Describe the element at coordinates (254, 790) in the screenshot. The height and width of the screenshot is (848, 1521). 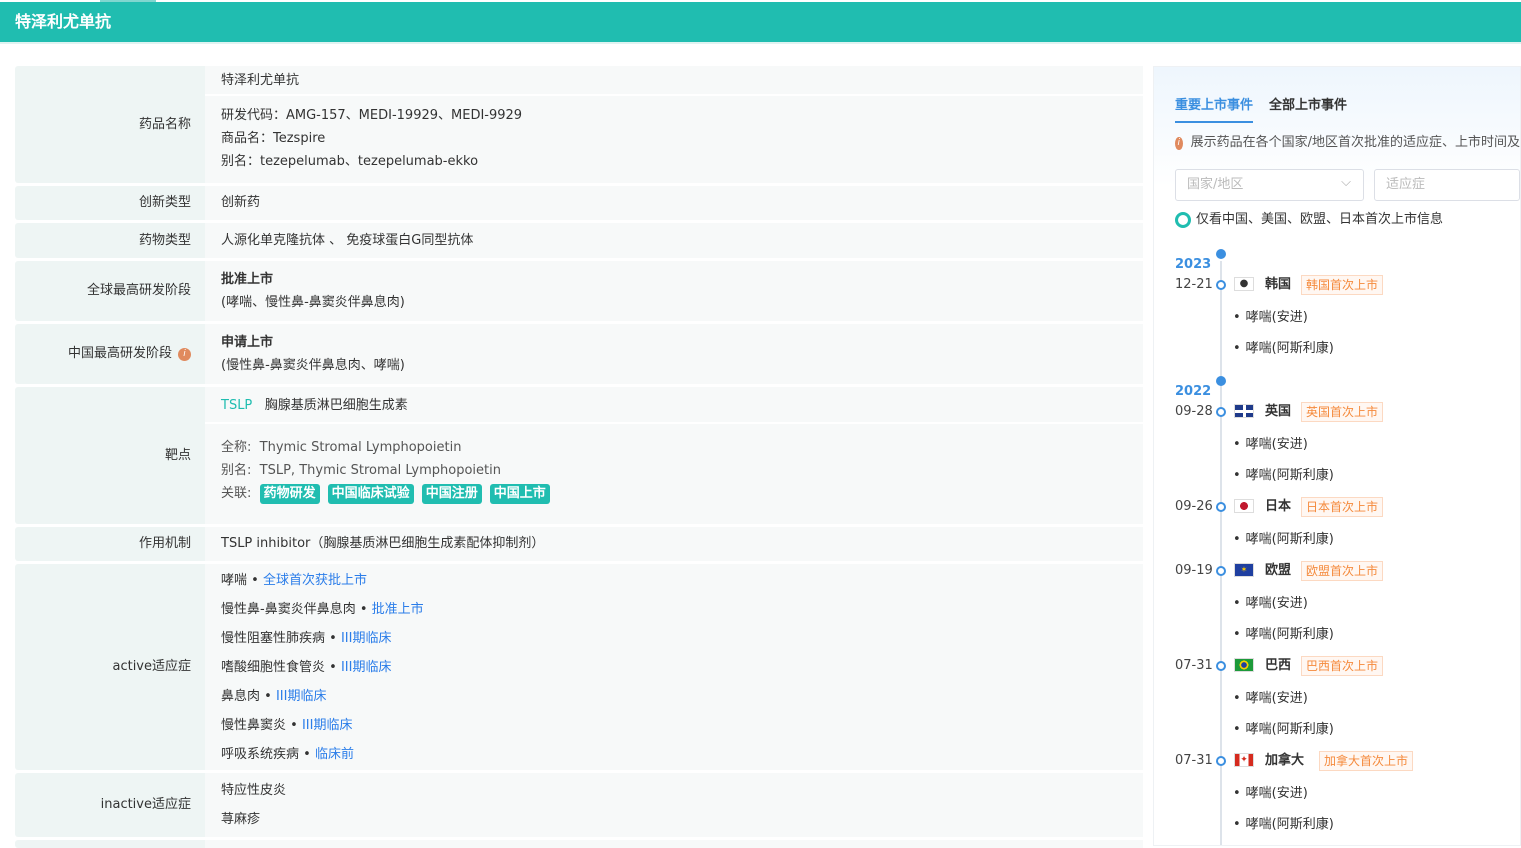
I see `inactive-indication: 特应性皮炎` at that location.